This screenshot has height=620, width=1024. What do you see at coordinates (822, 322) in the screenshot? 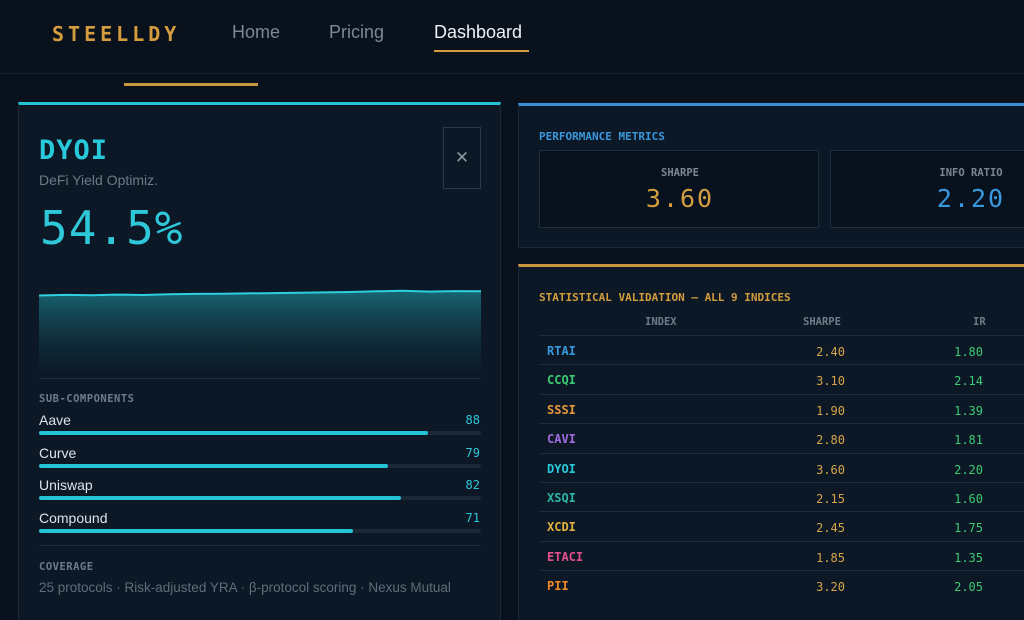
I see `column-header-sharpe: SHARPE` at bounding box center [822, 322].